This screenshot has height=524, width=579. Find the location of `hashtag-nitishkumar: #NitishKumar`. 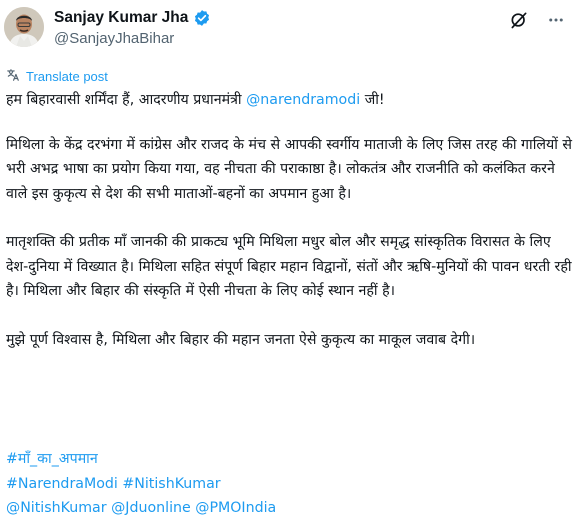

hashtag-nitishkumar: #NitishKumar is located at coordinates (171, 484).